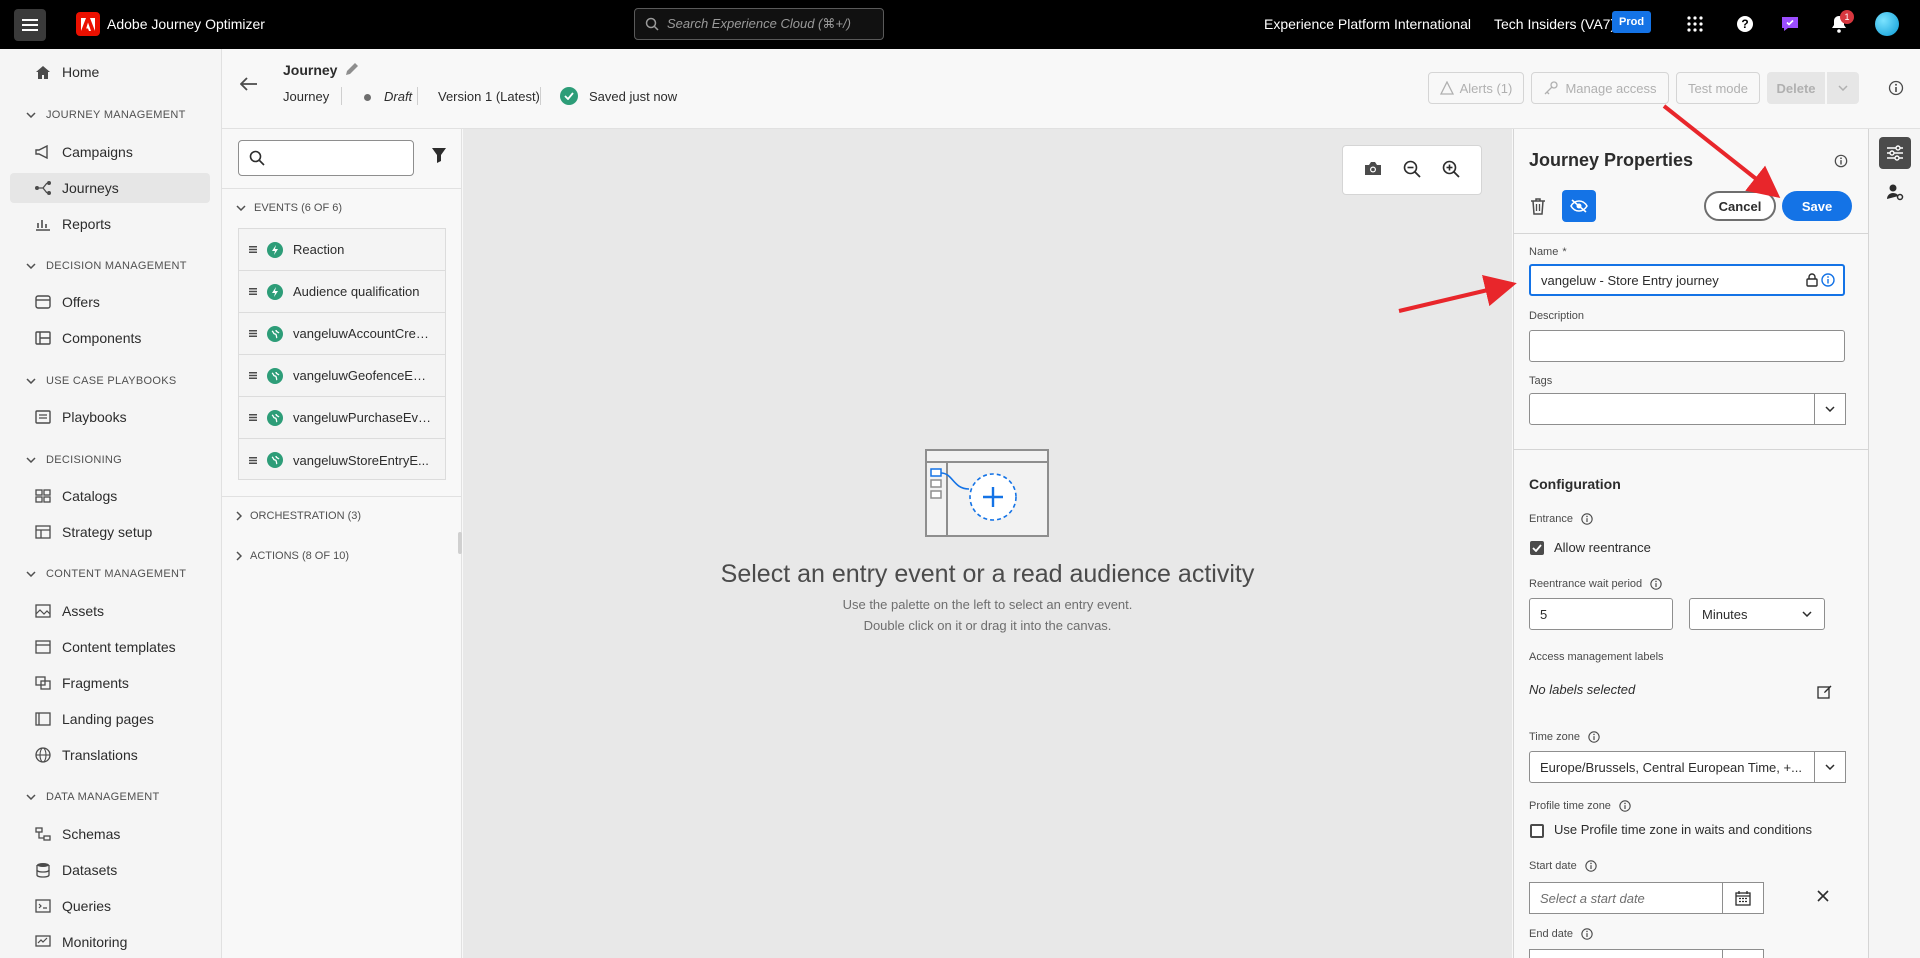 The image size is (1920, 958). I want to click on cancel-button: Cancel, so click(1740, 206).